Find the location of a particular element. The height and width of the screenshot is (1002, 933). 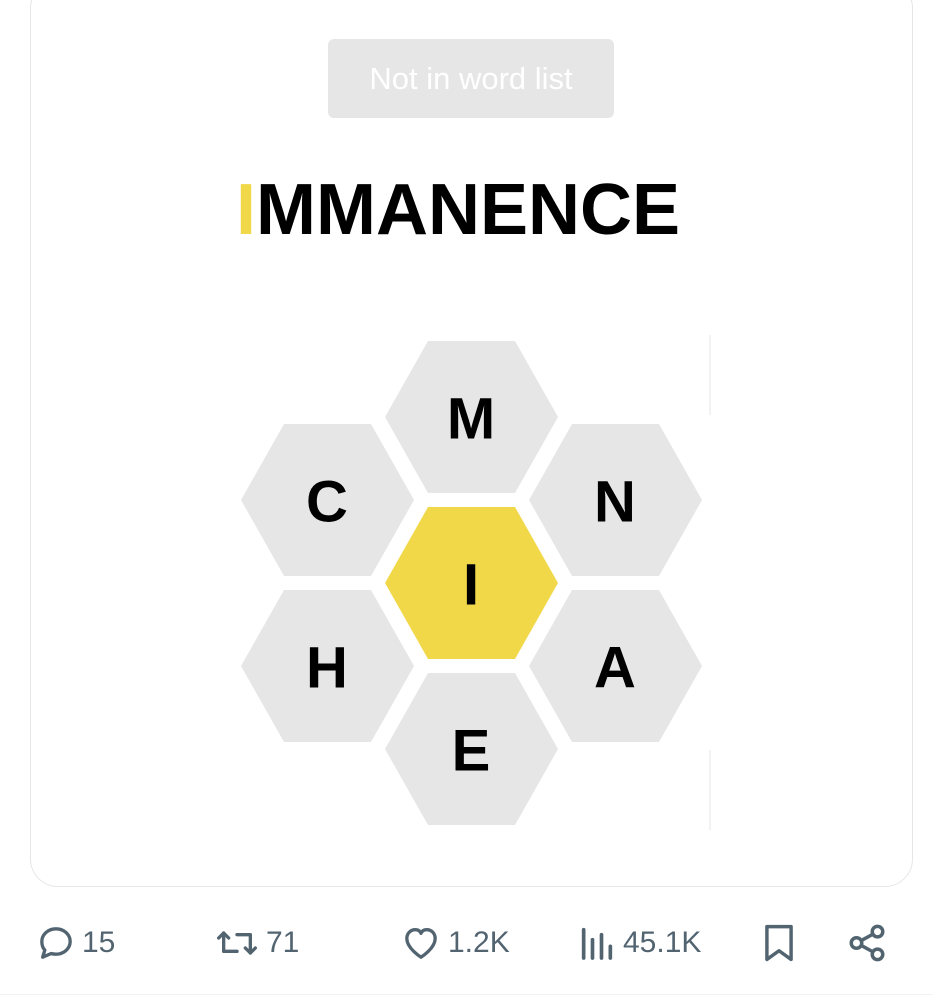

share-icon is located at coordinates (867, 943).